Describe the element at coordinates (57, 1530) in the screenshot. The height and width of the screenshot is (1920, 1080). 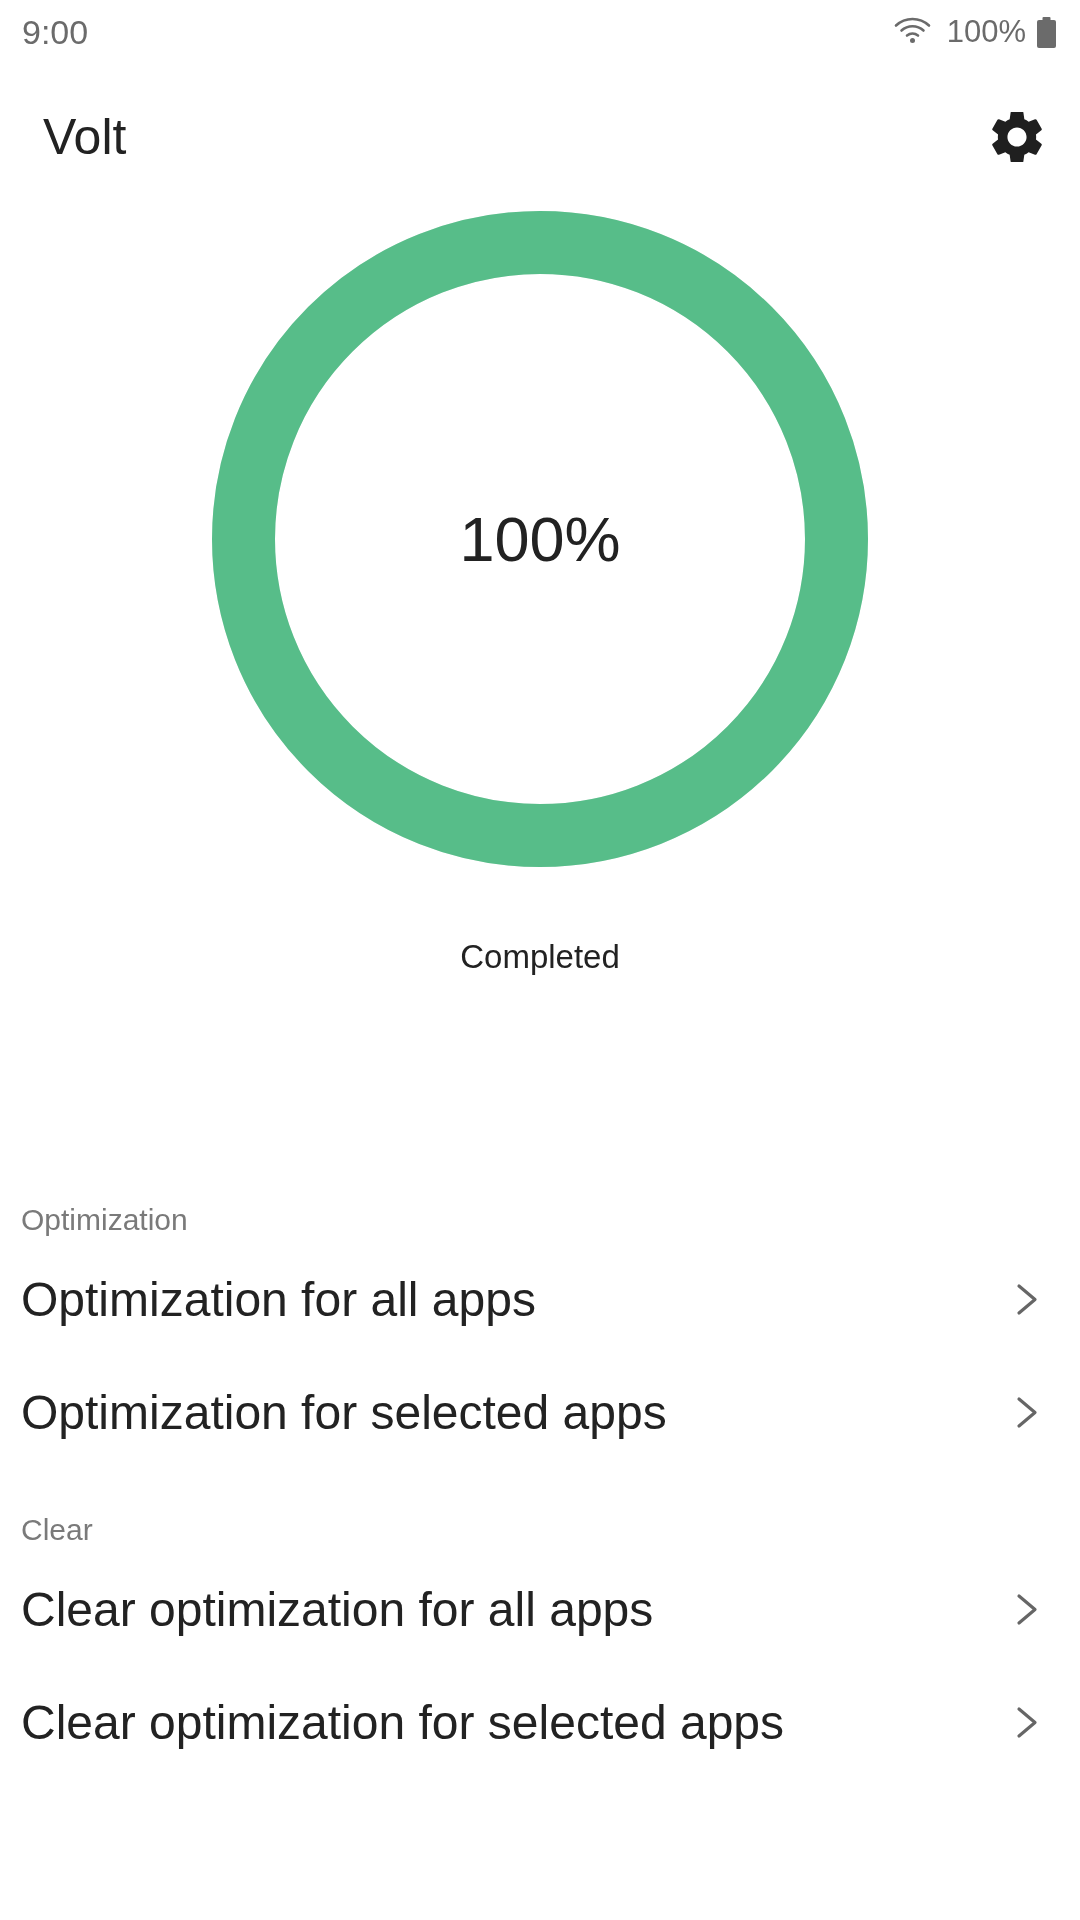
I see `section-header: Clear` at that location.